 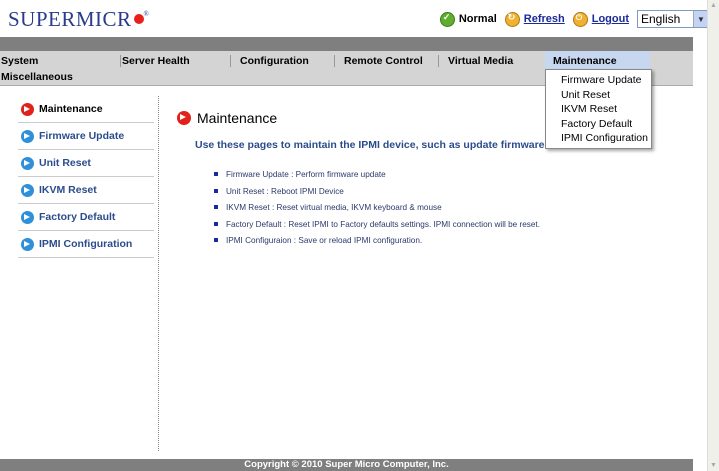 I want to click on supermicro-logo: SUPERMICR ®, so click(x=79, y=19).